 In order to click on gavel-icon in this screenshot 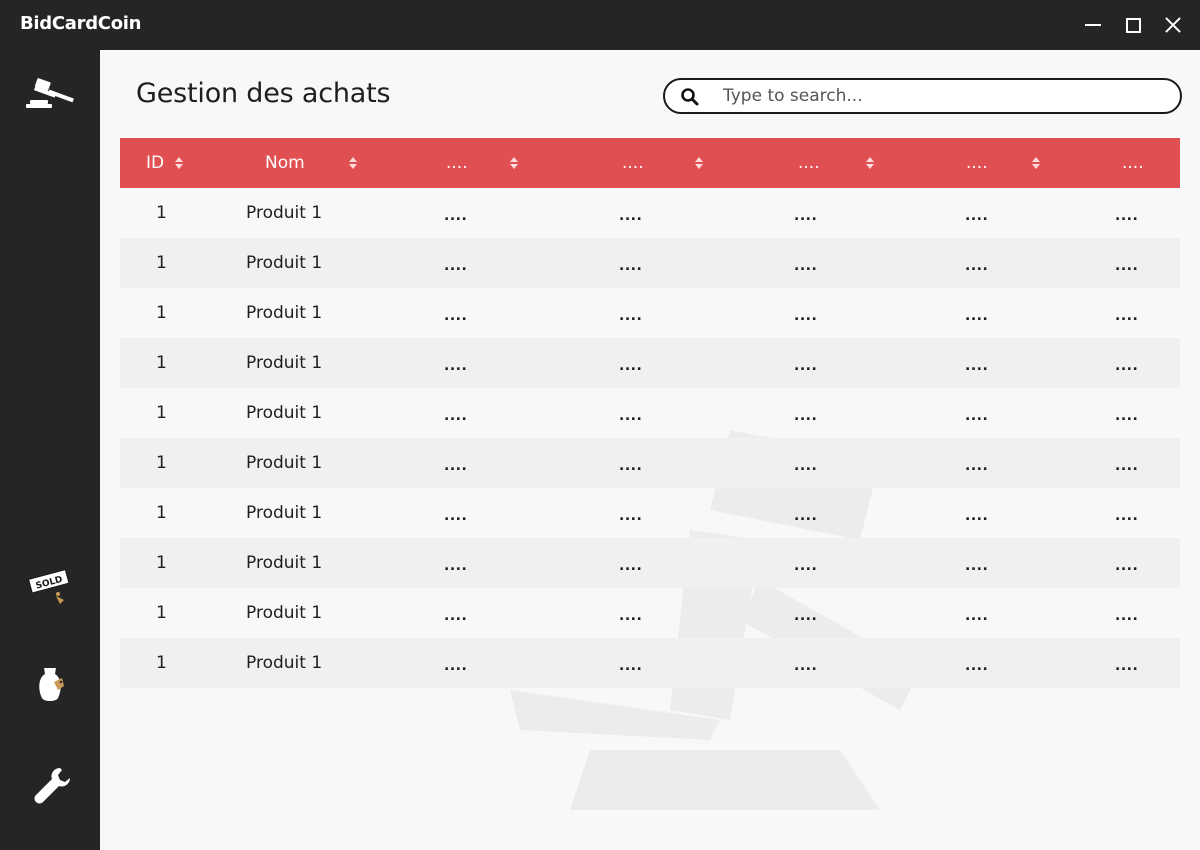, I will do `click(50, 93)`.